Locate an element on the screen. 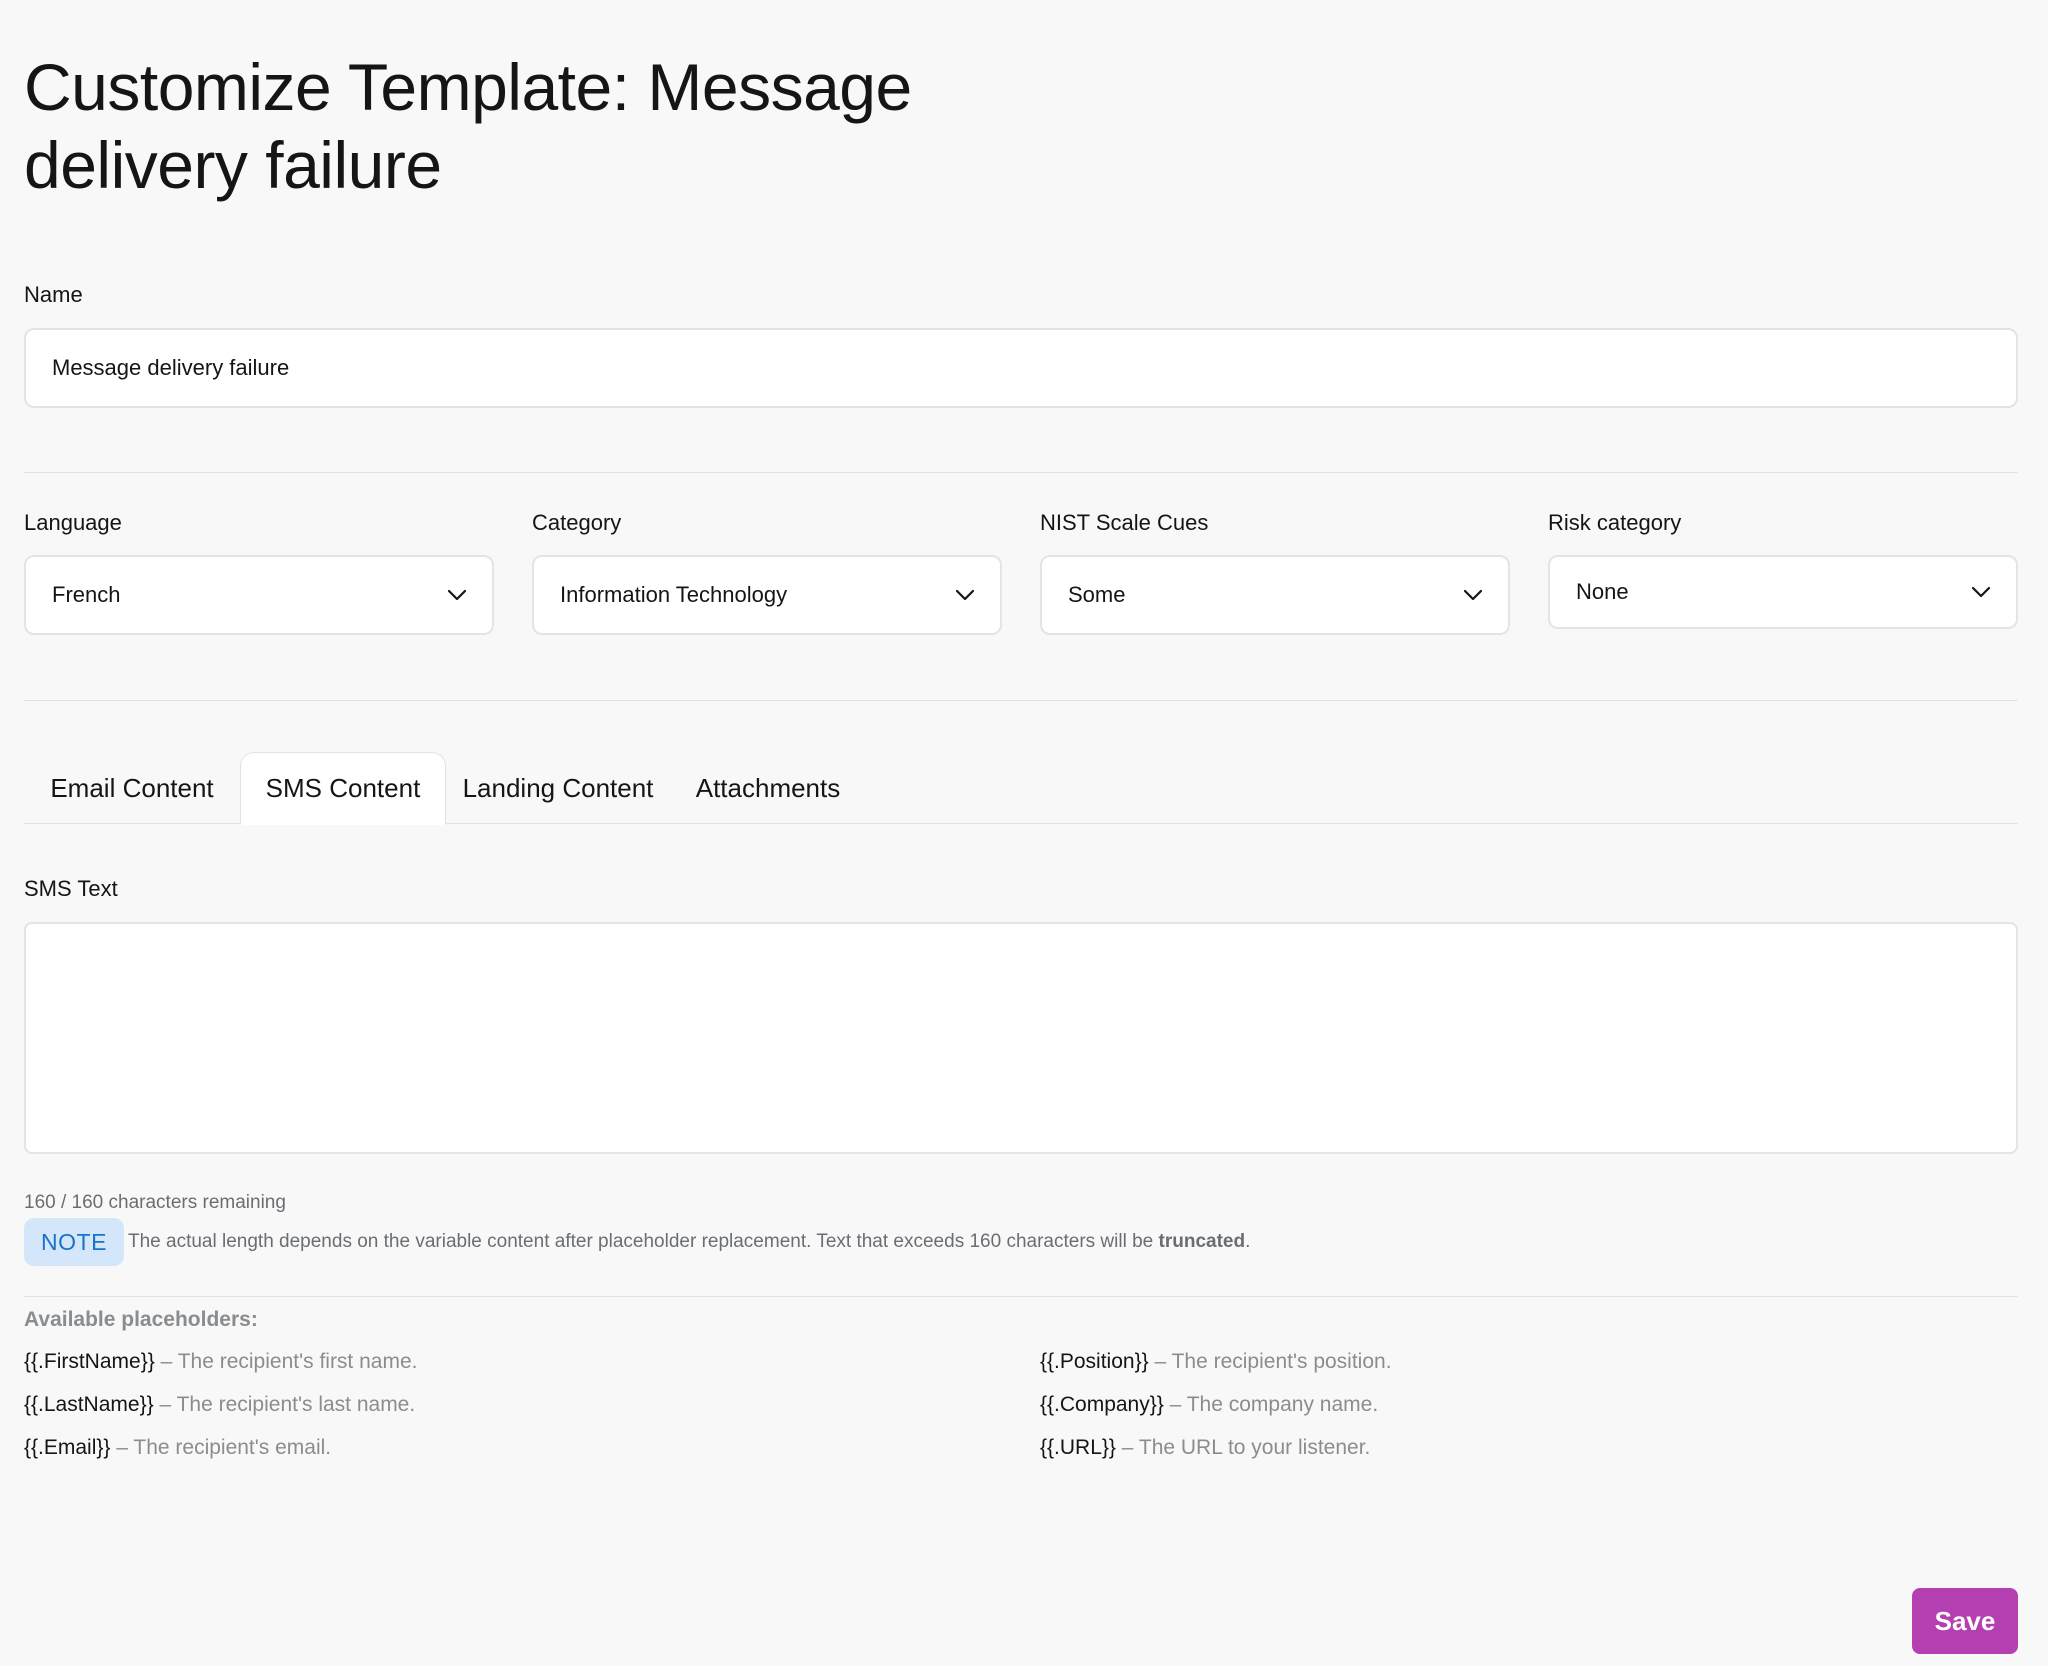 Image resolution: width=2048 pixels, height=1666 pixels. nist-select: Some is located at coordinates (1275, 595).